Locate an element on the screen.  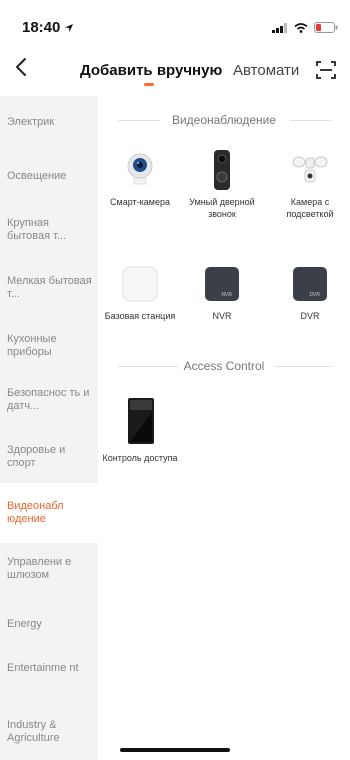
device-label: Базовая станция is located at coordinates (140, 316).